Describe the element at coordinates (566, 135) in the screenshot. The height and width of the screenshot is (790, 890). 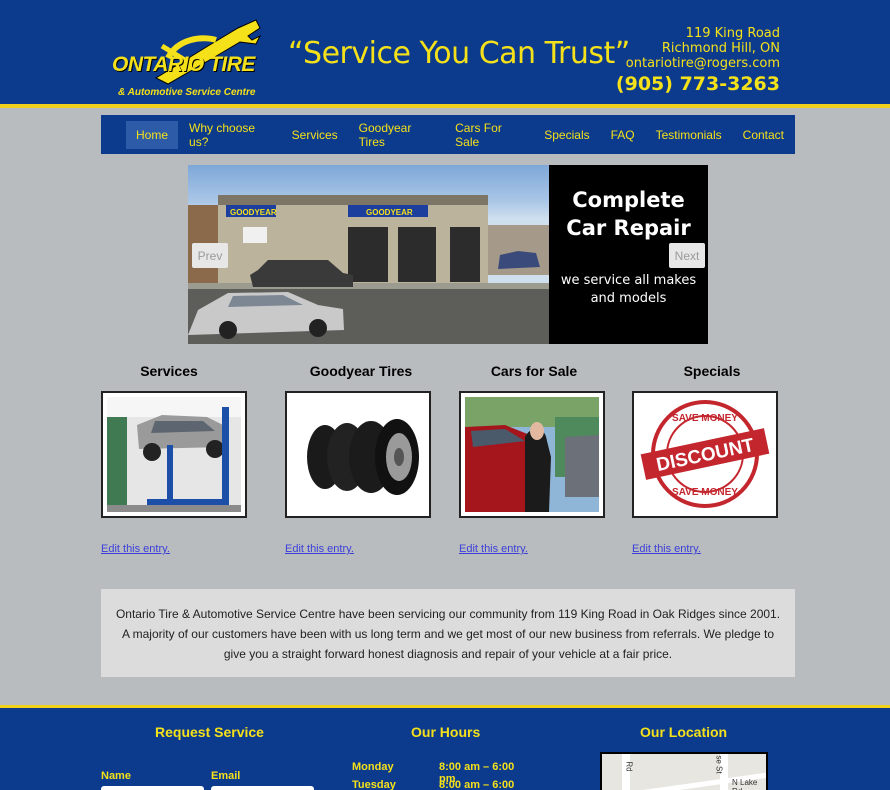
I see `nav-specials: Specials` at that location.